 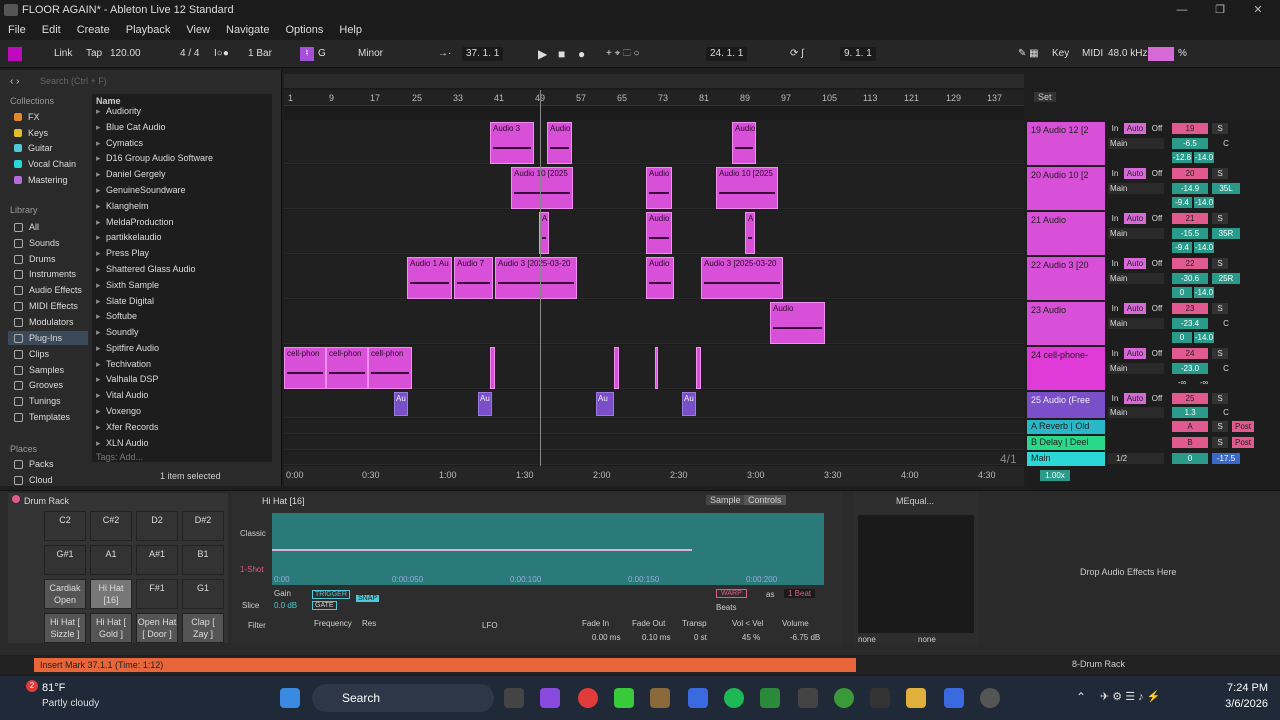 What do you see at coordinates (1060, 54) in the screenshot?
I see `key-map-button: Key` at bounding box center [1060, 54].